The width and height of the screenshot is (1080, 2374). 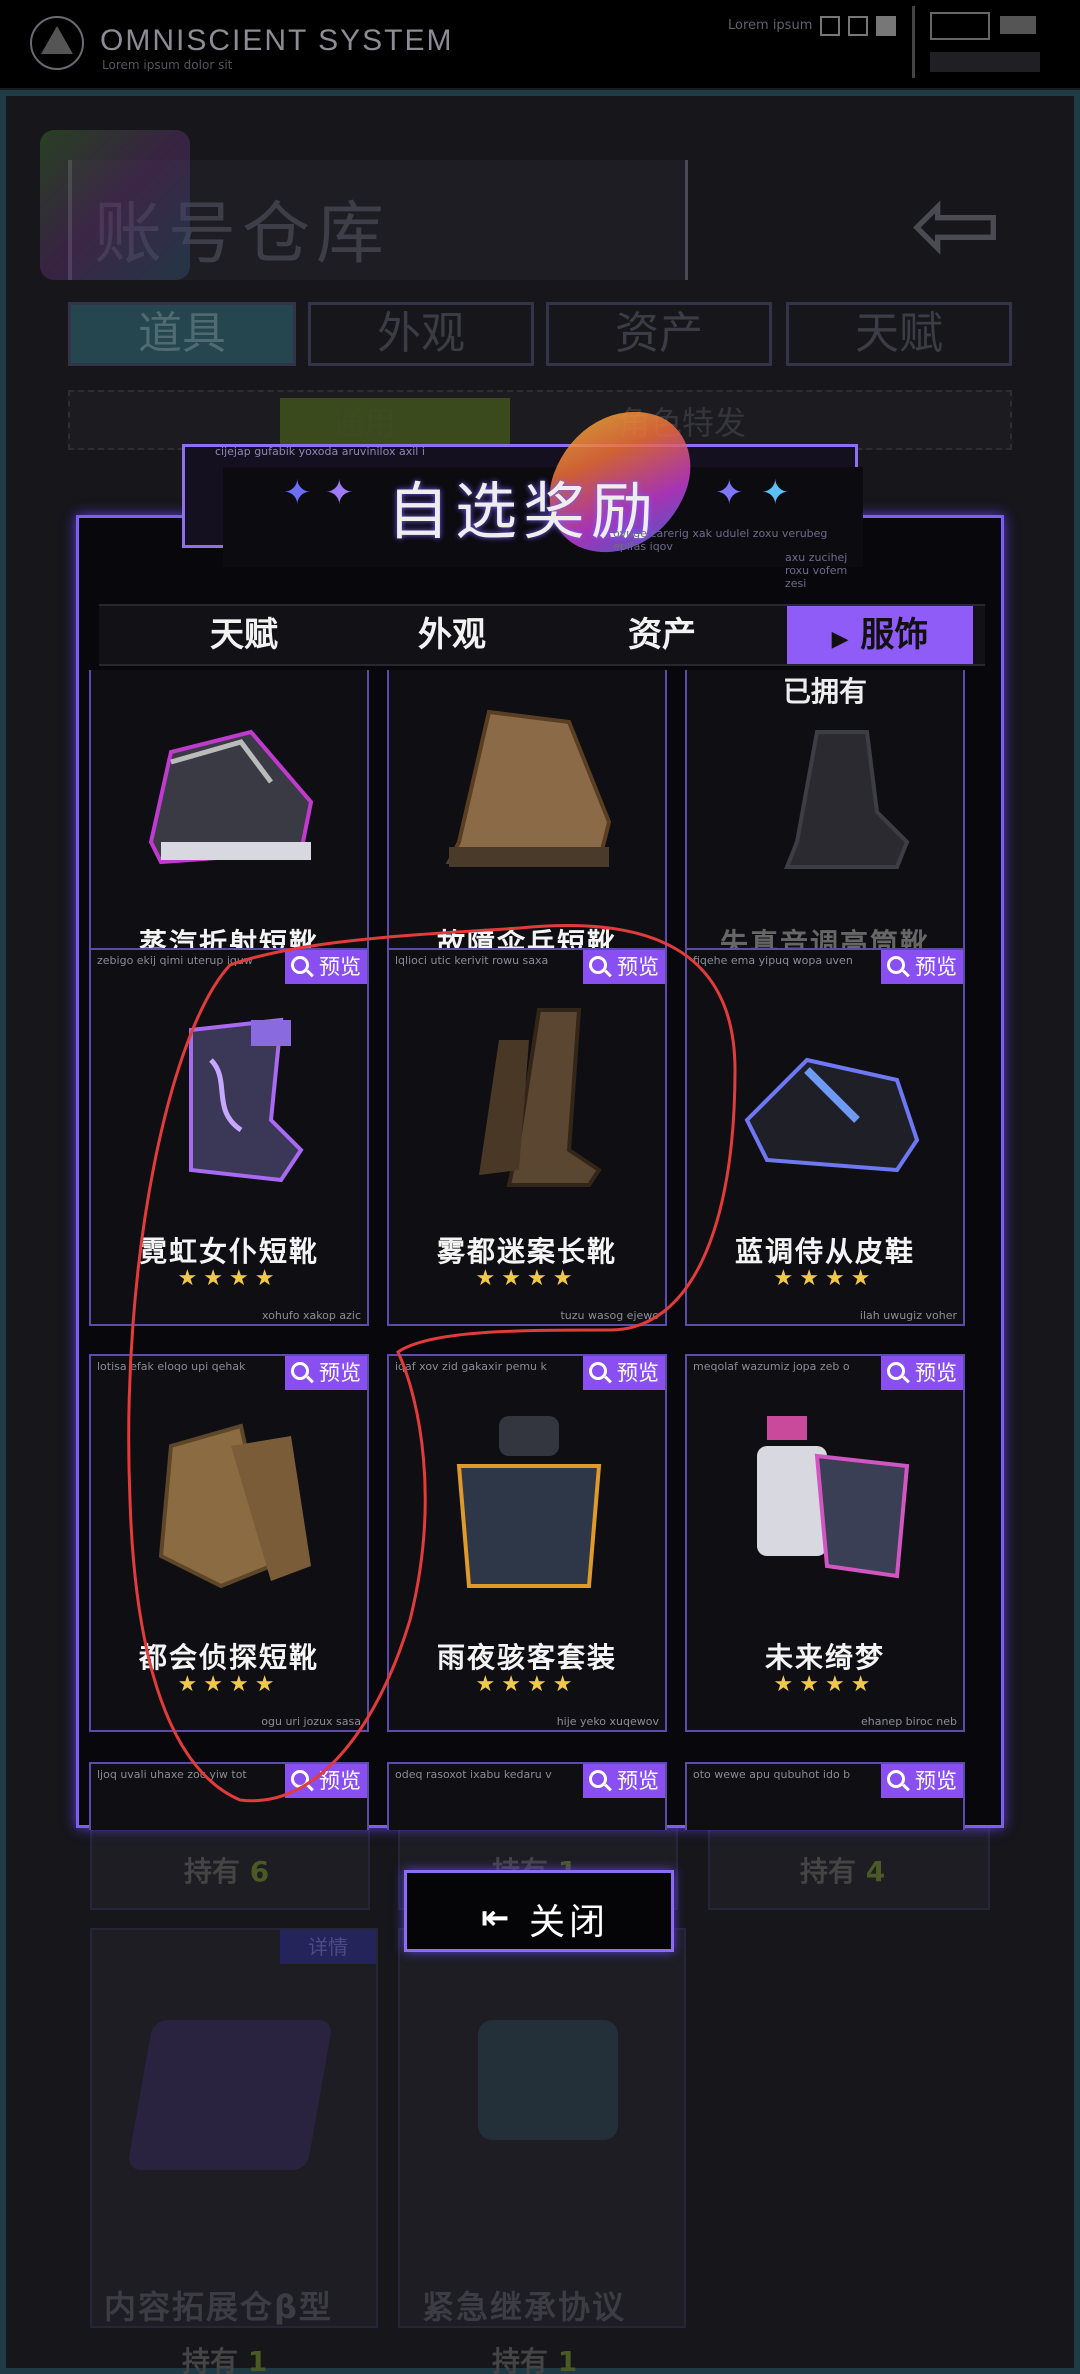 I want to click on maid-boot-art, so click(x=246, y=1100).